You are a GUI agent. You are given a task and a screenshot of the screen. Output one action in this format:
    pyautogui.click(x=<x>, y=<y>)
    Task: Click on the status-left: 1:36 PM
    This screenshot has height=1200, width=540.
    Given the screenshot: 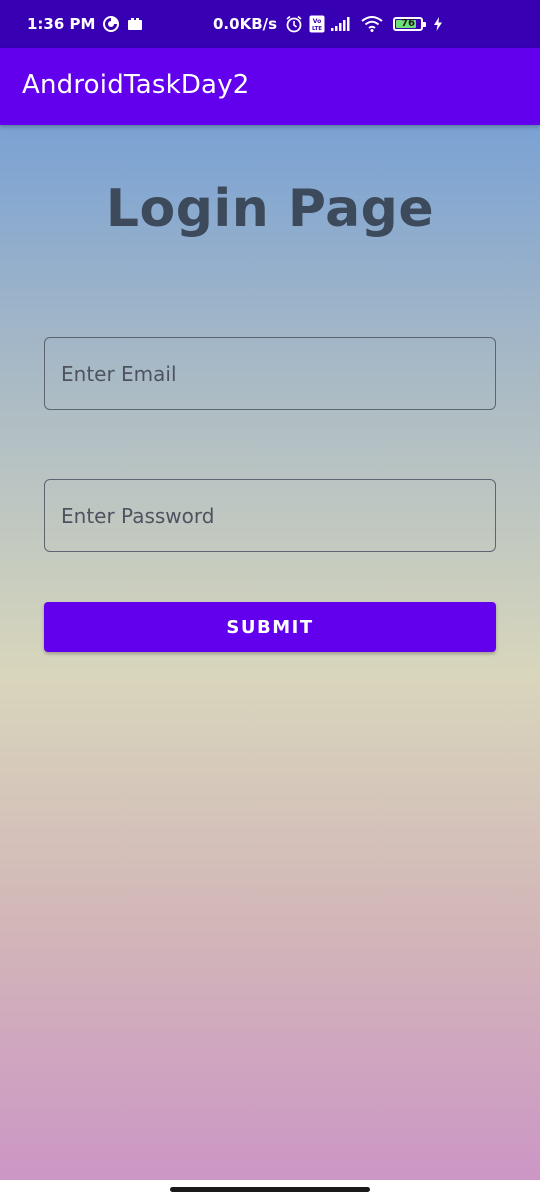 What is the action you would take?
    pyautogui.click(x=85, y=24)
    